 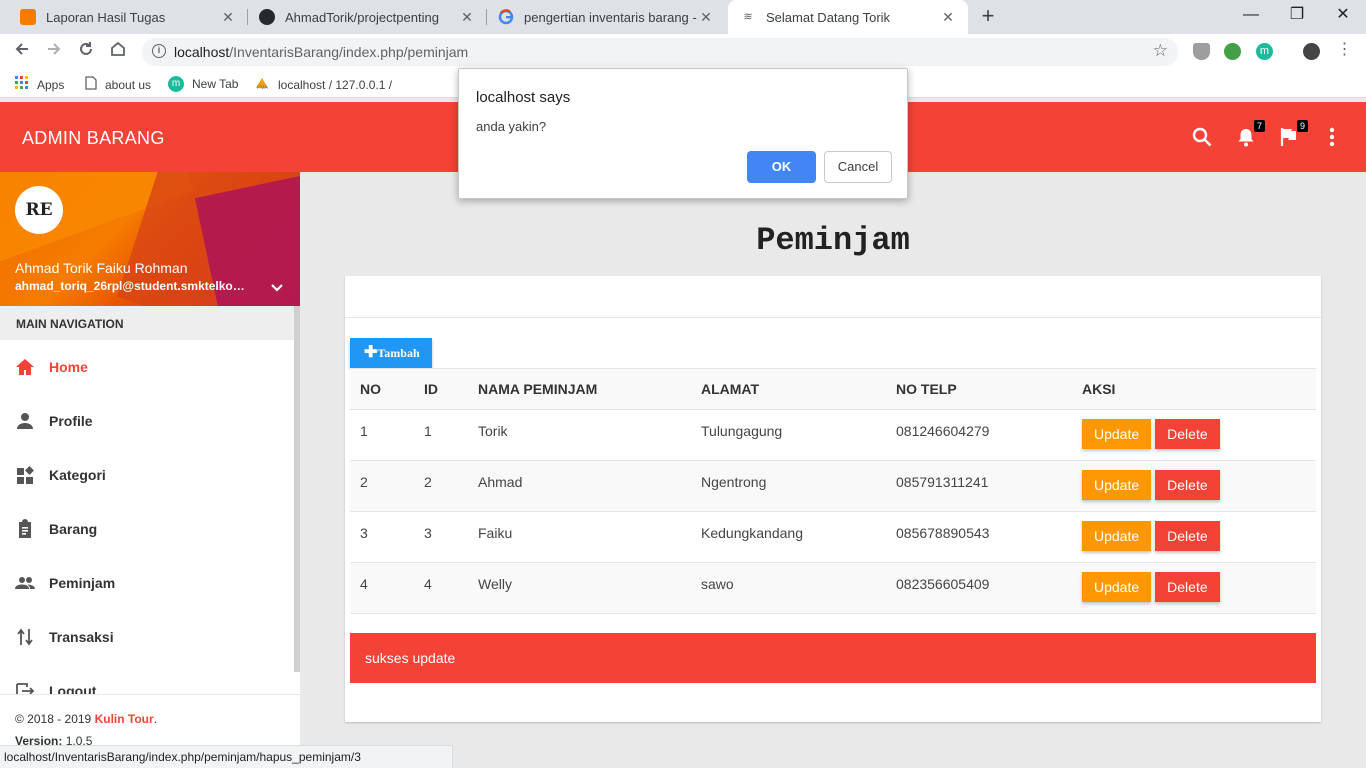 I want to click on table-row: 4 4 Welly sawo 082356605409 Update Delete, so click(x=833, y=588).